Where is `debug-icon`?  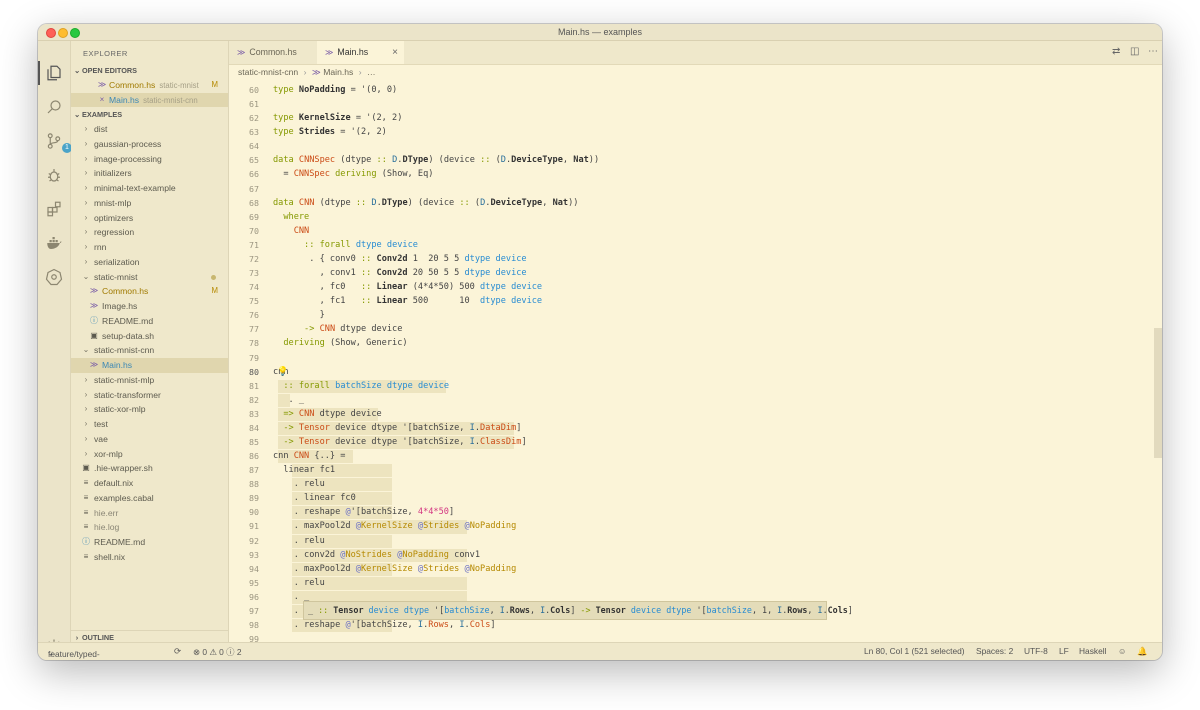
debug-icon is located at coordinates (54, 175).